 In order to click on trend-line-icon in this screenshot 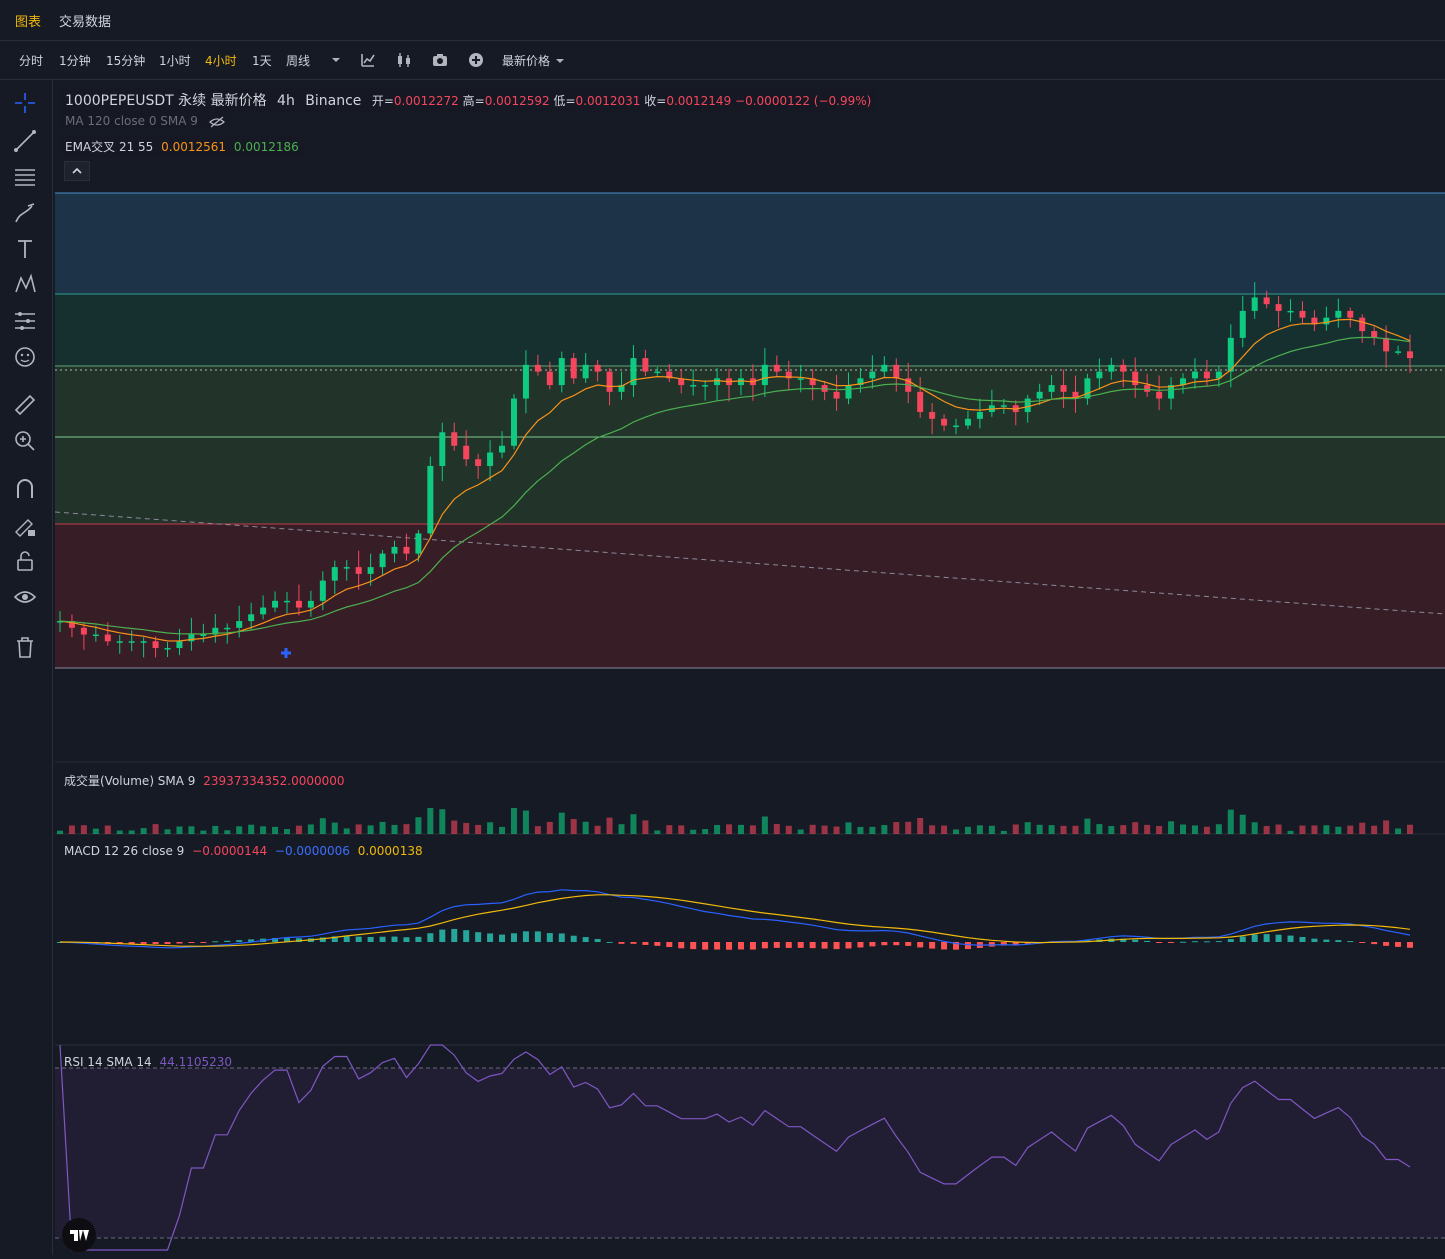, I will do `click(25, 141)`.